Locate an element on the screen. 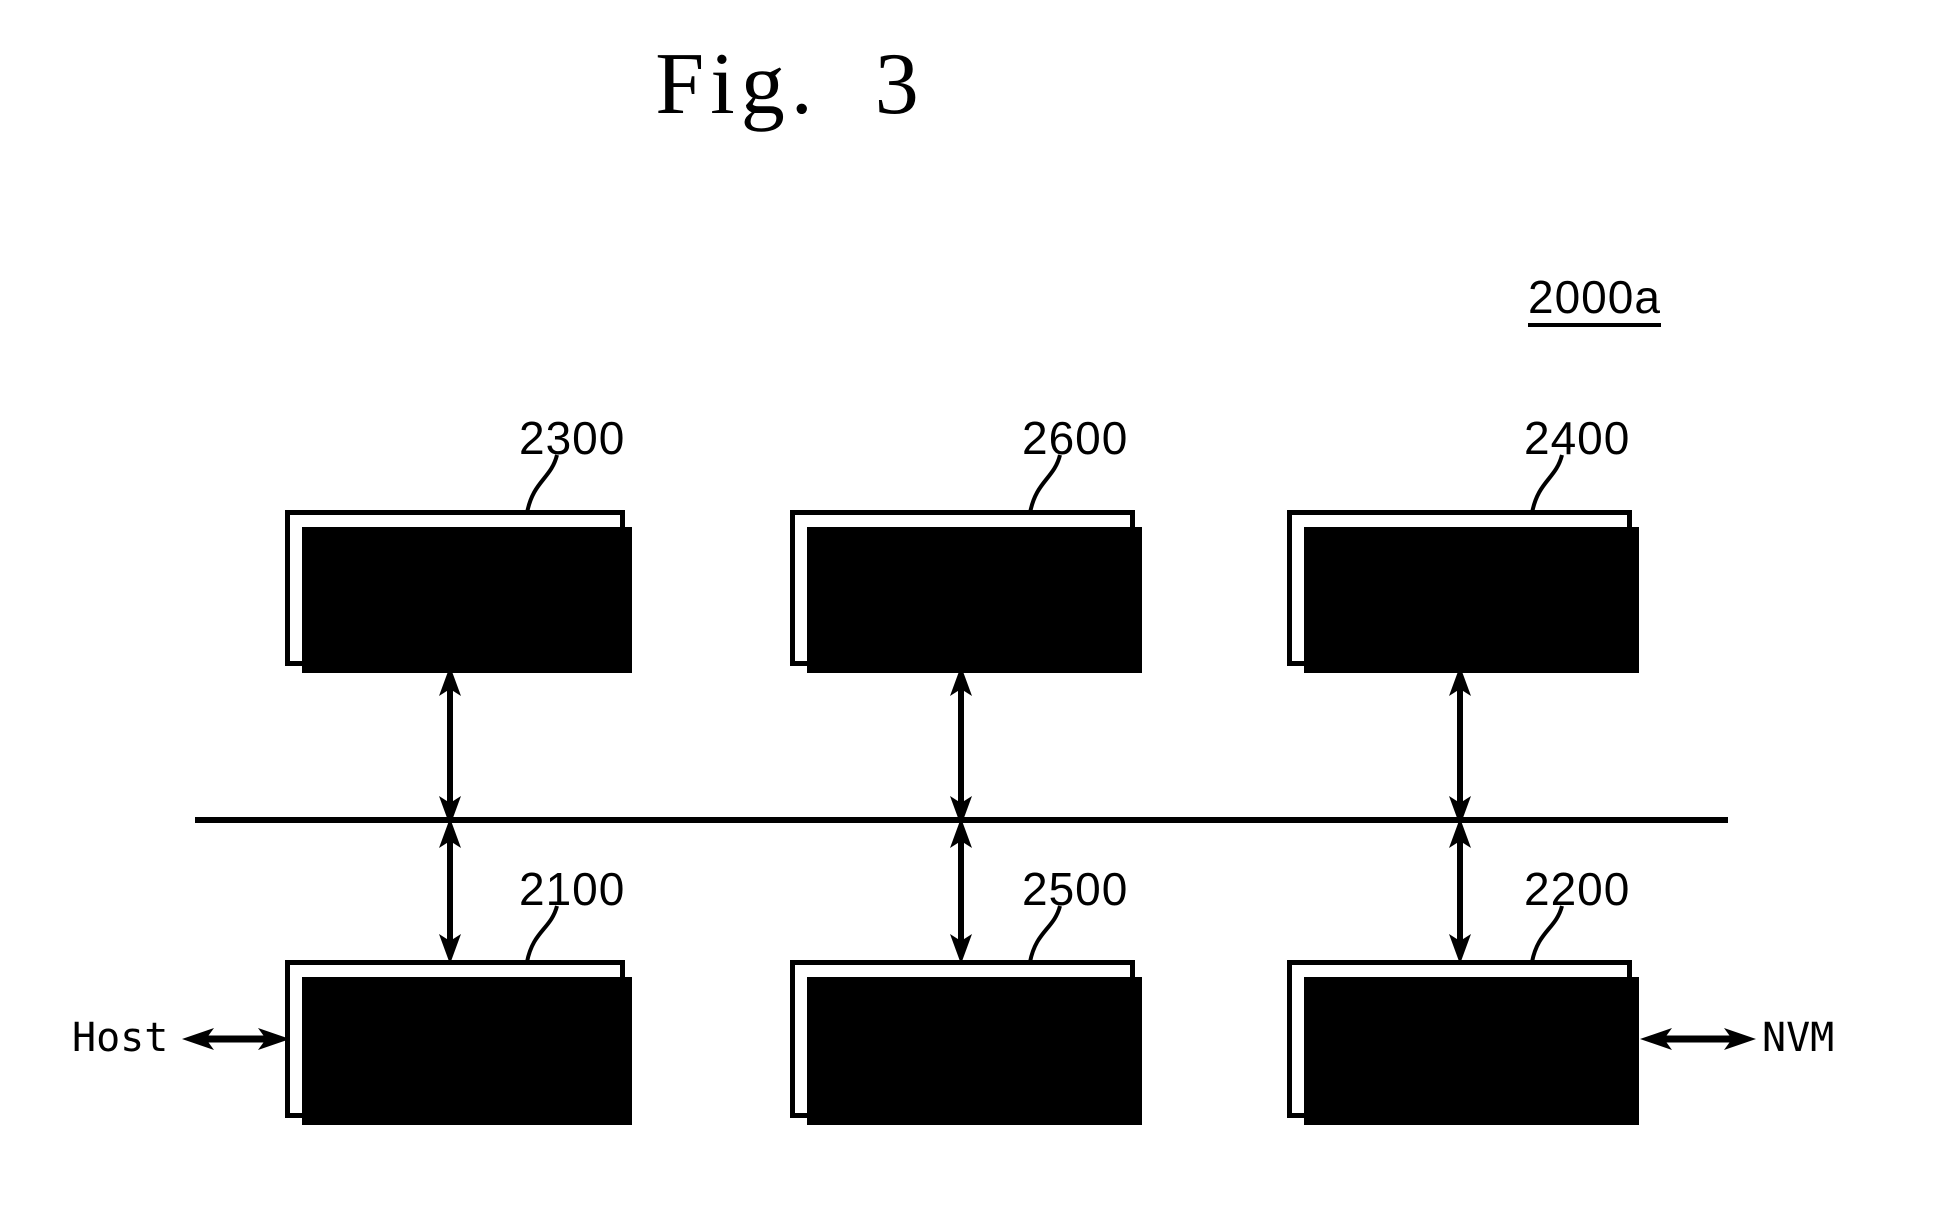 This screenshot has width=1937, height=1228. arrow-memory-interface-to-nvm is located at coordinates (1698, 1039).